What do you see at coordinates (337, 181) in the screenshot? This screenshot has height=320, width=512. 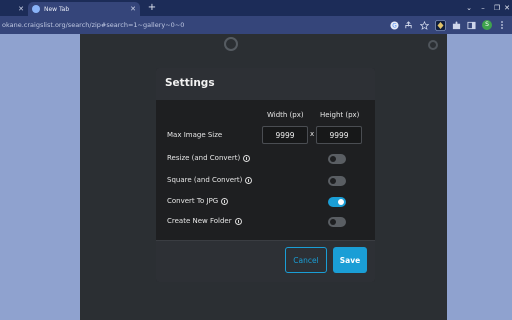 I see `square-toggle` at bounding box center [337, 181].